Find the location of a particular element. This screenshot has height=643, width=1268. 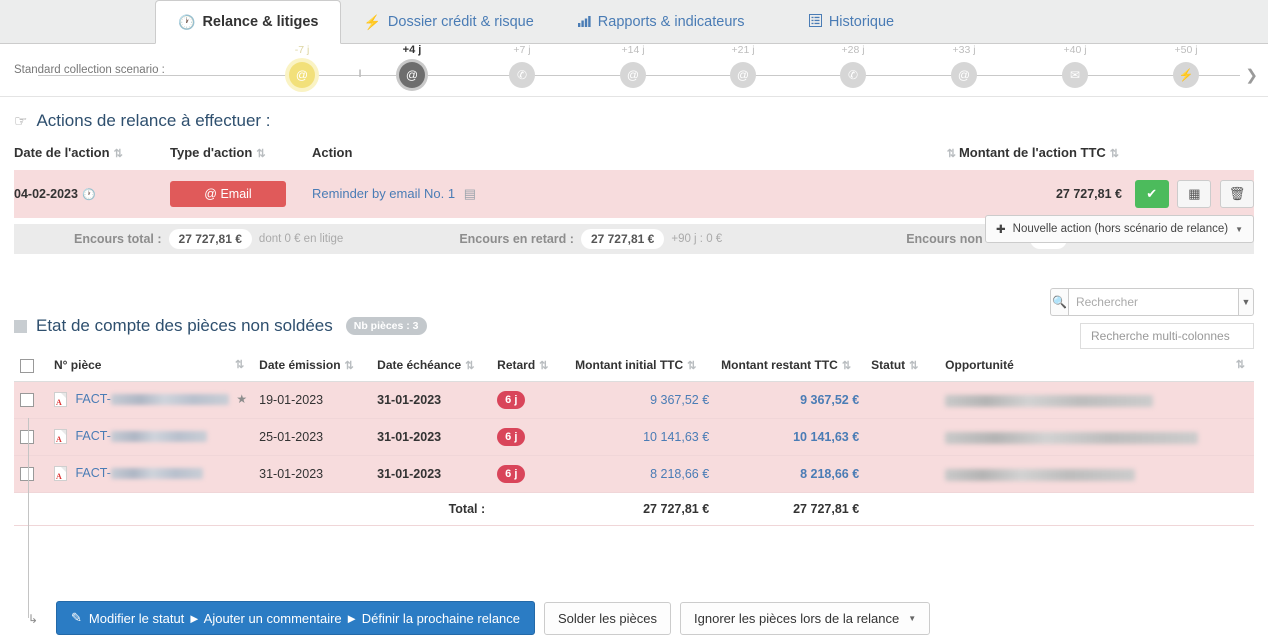

encours-late-label: Encours en retard : is located at coordinates (516, 239).